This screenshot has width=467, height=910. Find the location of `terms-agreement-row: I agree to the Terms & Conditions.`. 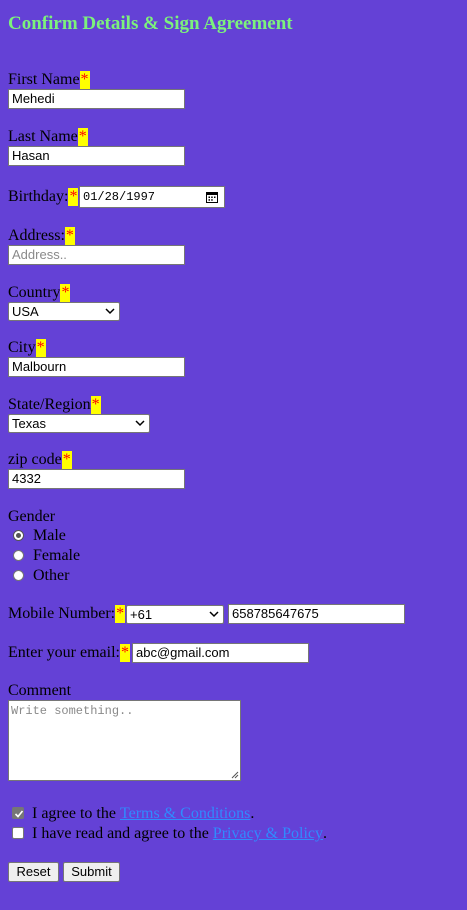

terms-agreement-row: I agree to the Terms & Conditions. is located at coordinates (143, 814).